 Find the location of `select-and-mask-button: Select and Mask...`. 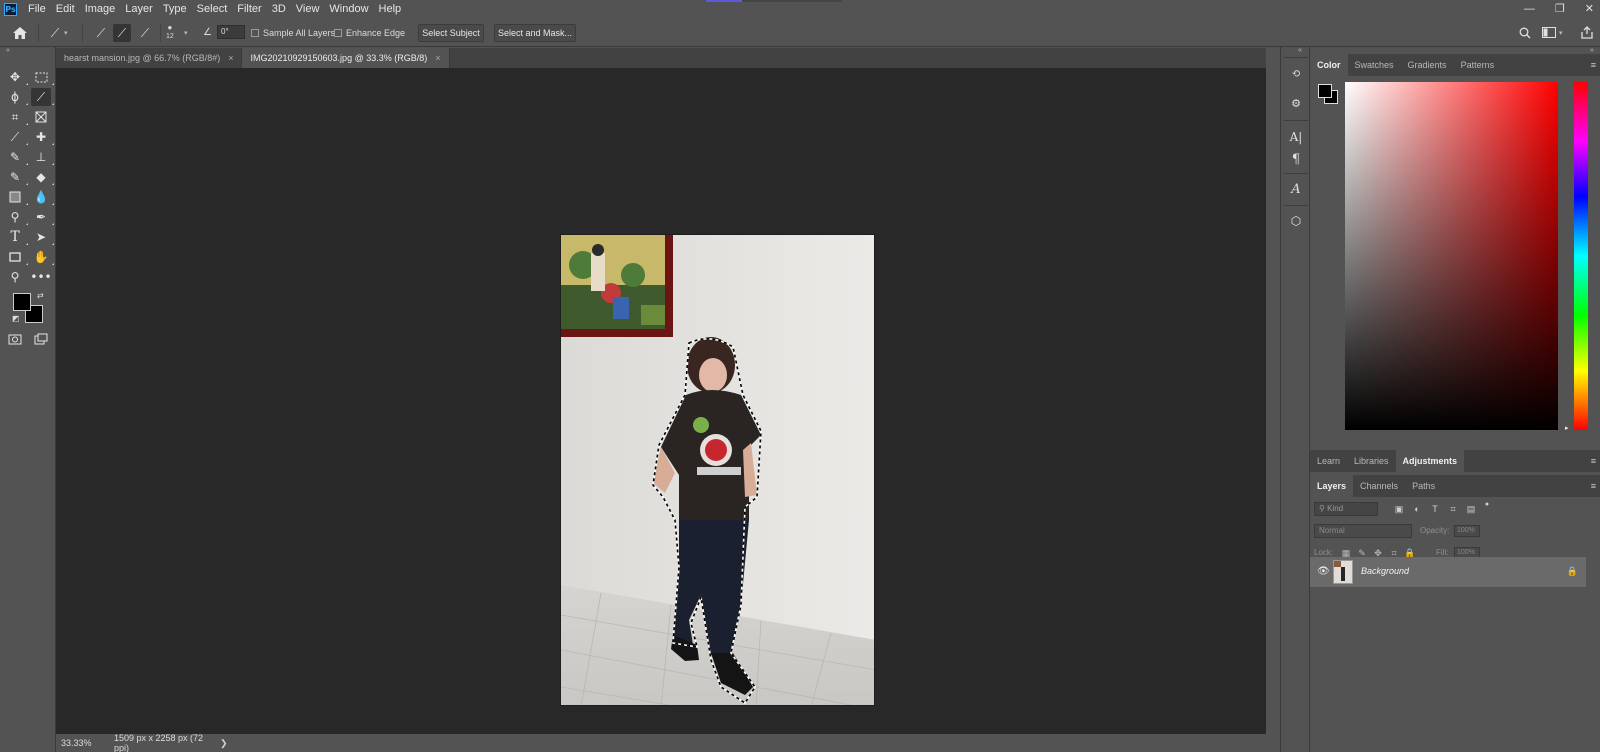

select-and-mask-button: Select and Mask... is located at coordinates (535, 33).